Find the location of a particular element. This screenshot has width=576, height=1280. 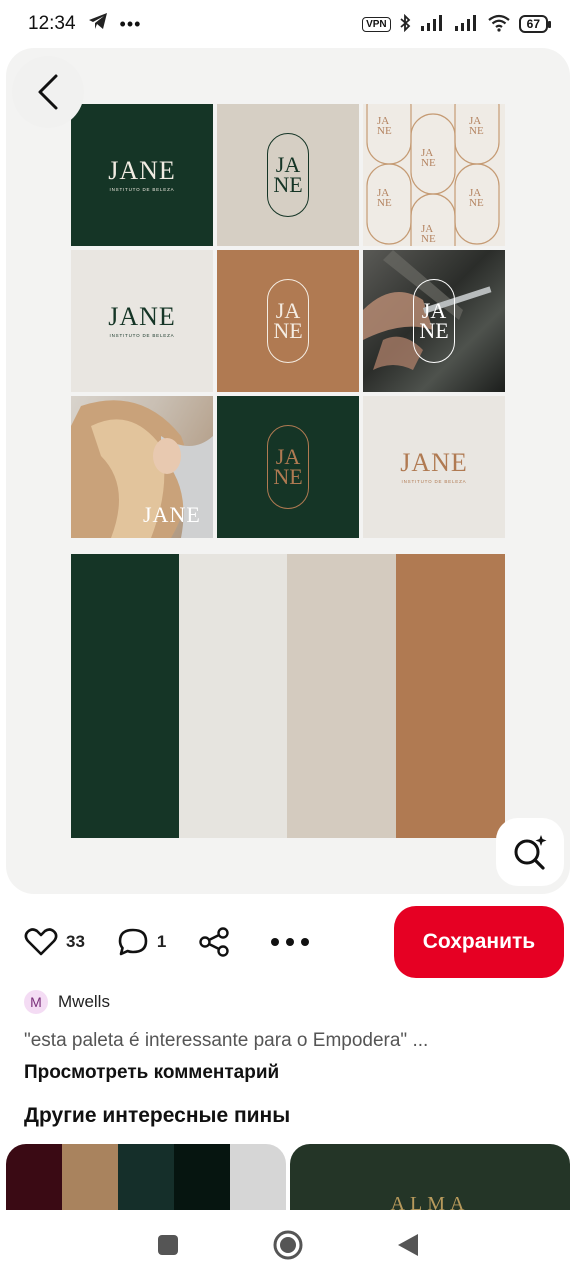

tile-logo-tan: JANE INSTITUTO DE BELEZA is located at coordinates (434, 467).